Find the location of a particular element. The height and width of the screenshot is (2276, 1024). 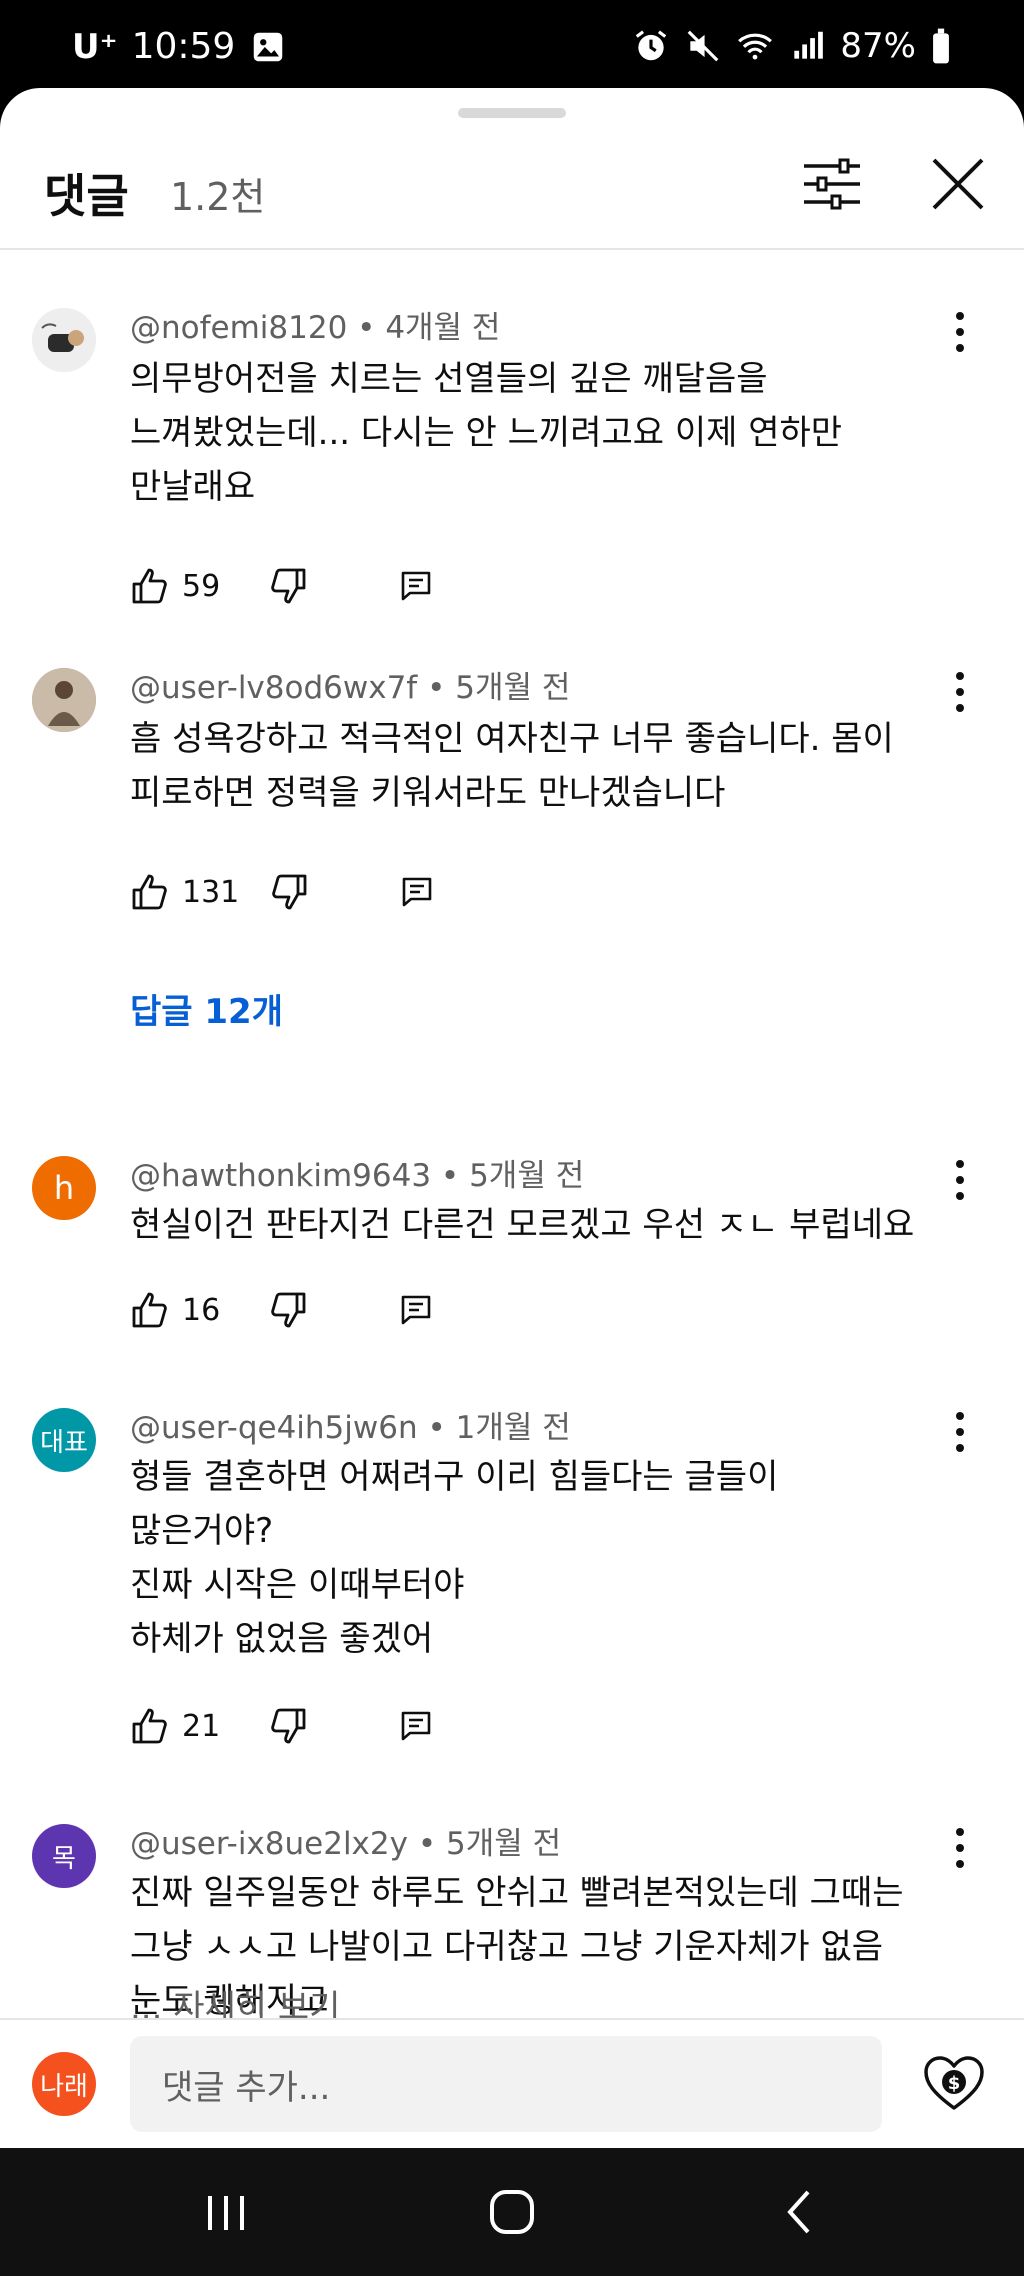

comment-author: @nofemi8120 is located at coordinates (238, 328).